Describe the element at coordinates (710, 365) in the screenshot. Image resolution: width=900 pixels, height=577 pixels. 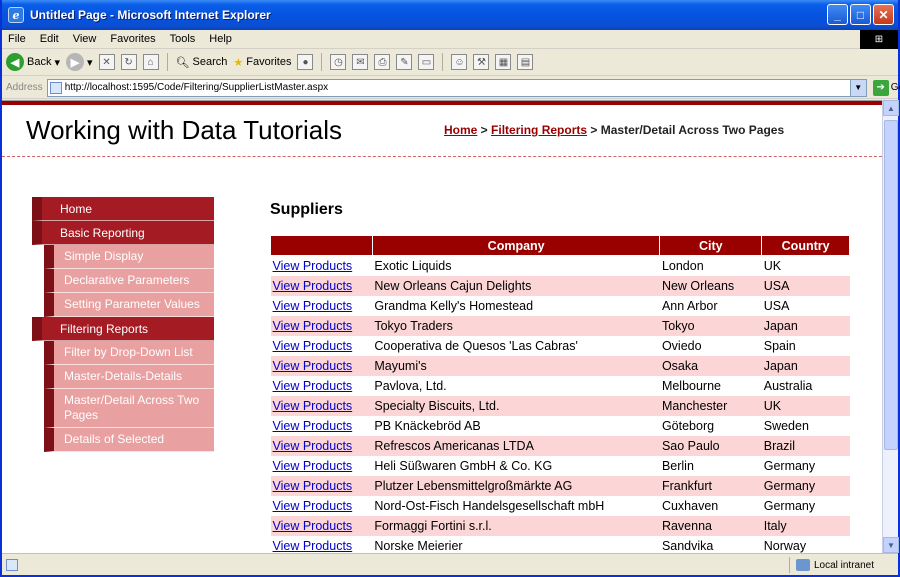
I see `city-cell: Osaka` at that location.